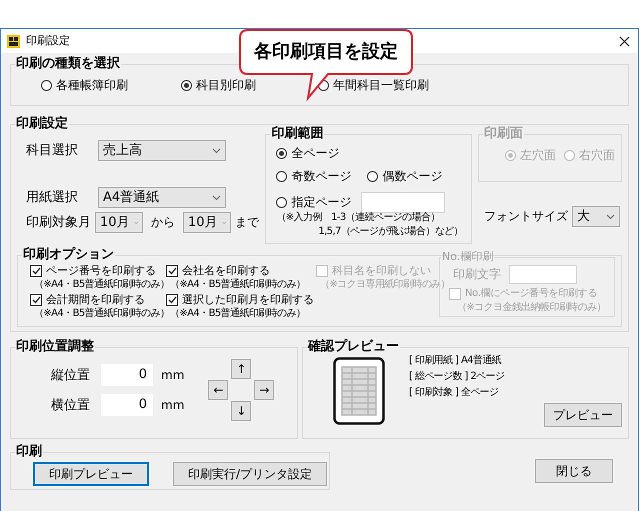 The image size is (640, 511). I want to click on option-label: 会社名を印刷する, so click(226, 270).